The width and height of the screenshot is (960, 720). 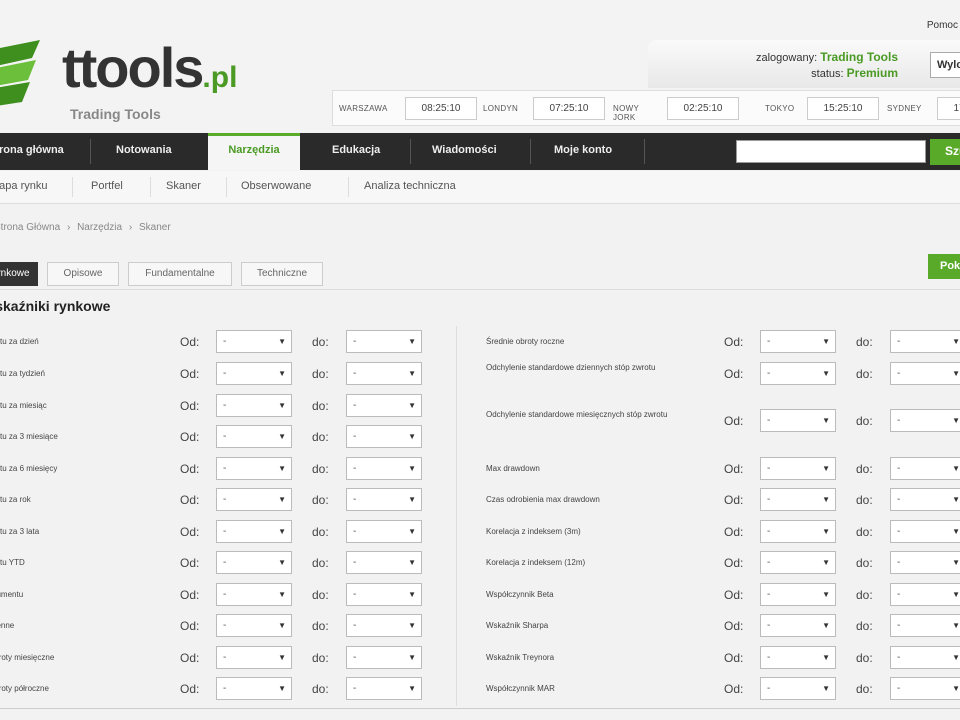 What do you see at coordinates (24, 688) in the screenshot?
I see `filter-label: Średnie obroty półroczne` at bounding box center [24, 688].